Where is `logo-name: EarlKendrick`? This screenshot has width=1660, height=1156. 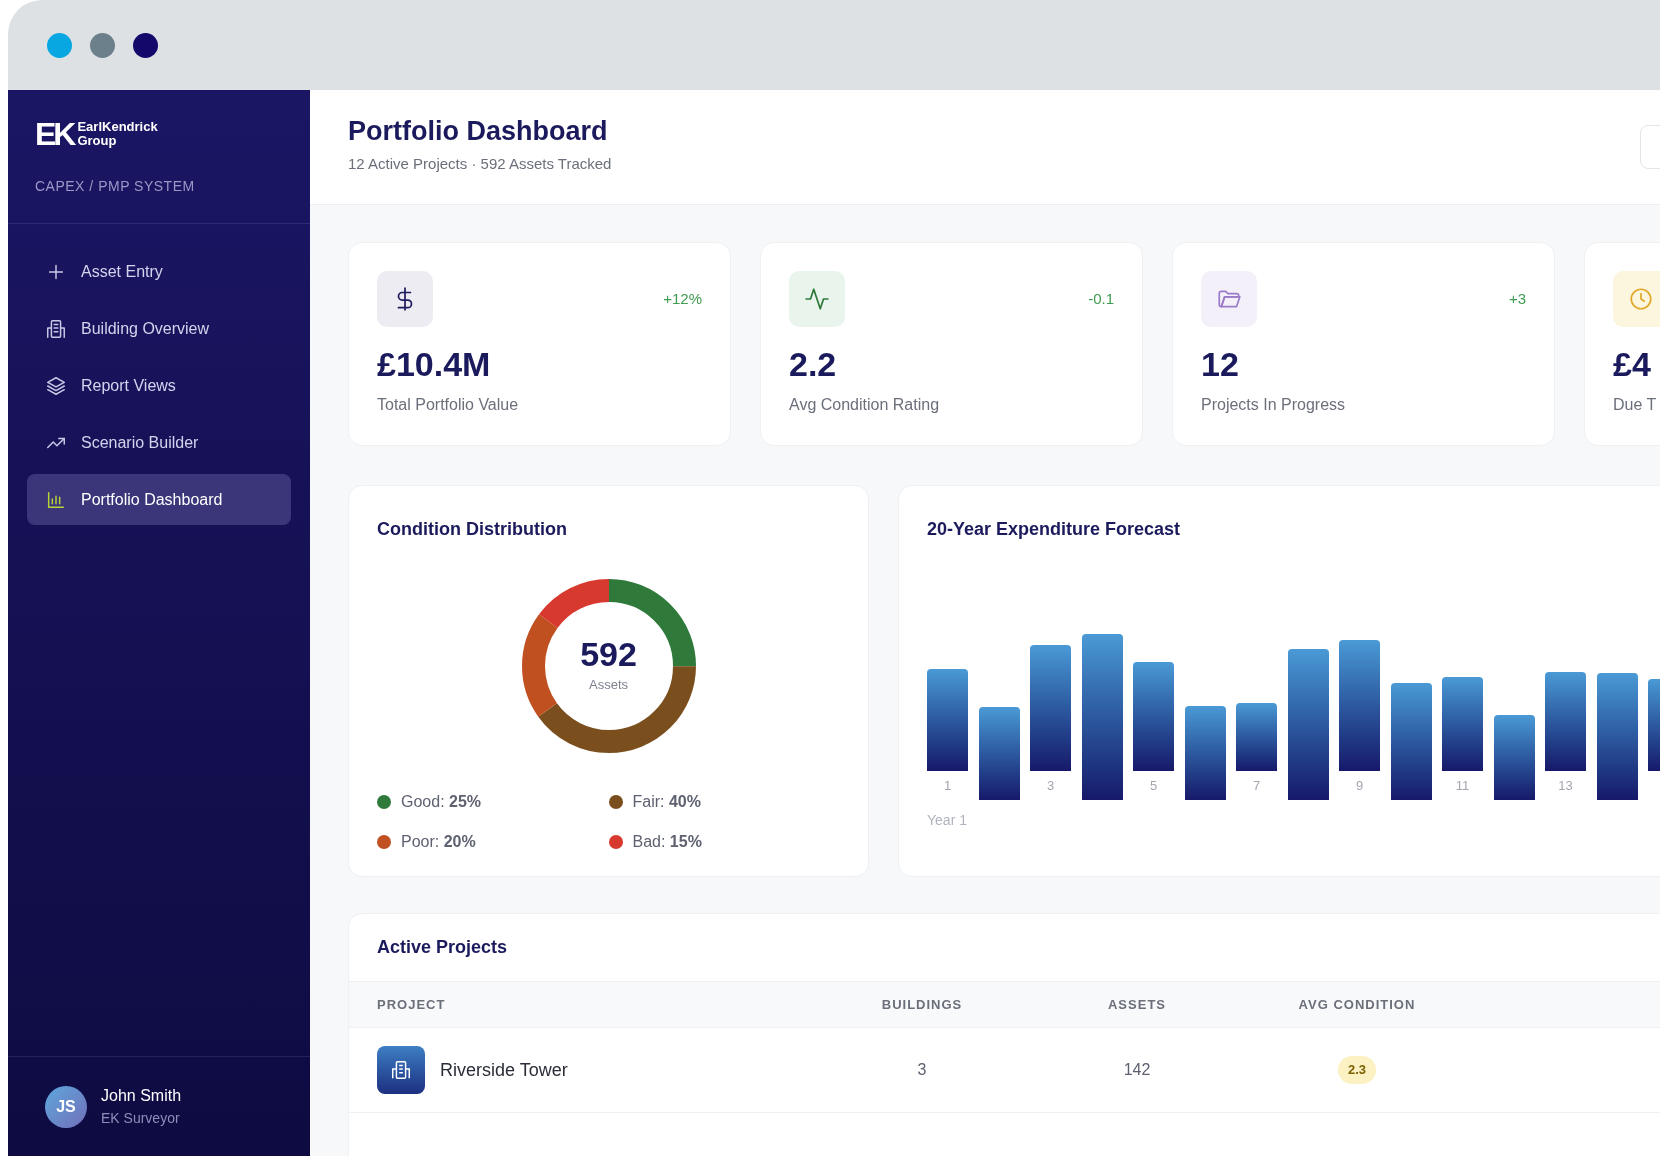
logo-name: EarlKendrick is located at coordinates (117, 127).